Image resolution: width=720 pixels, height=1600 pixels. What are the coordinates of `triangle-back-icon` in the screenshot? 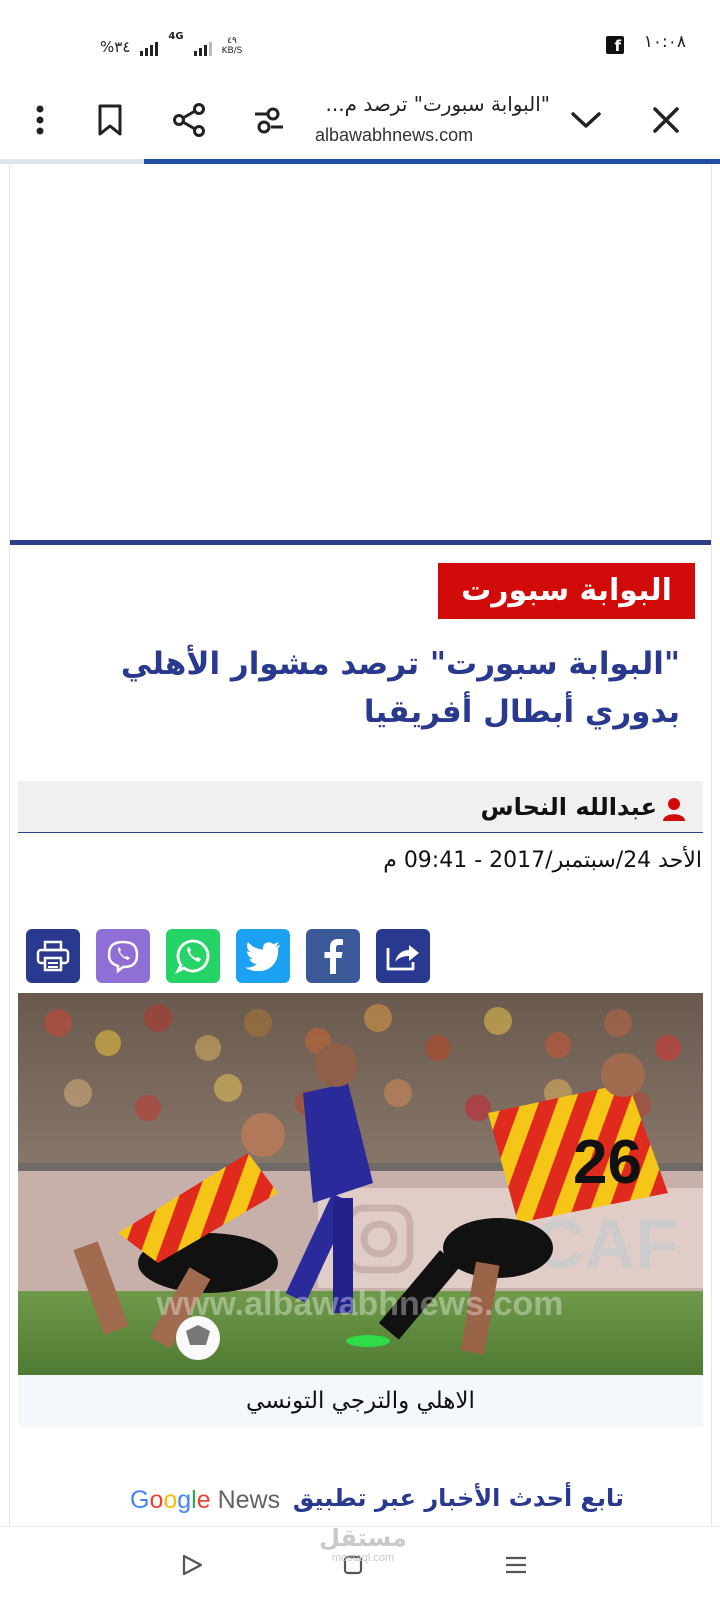 It's located at (192, 1565).